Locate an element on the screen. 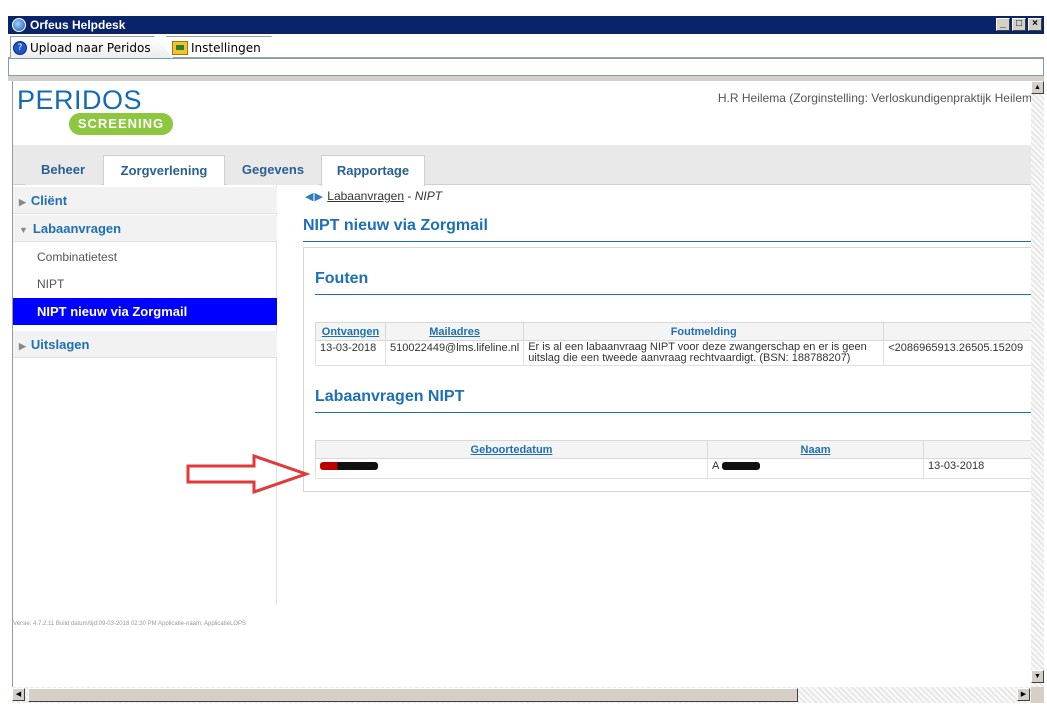 The height and width of the screenshot is (713, 1047). column-header-ontvangen: Ontvangen is located at coordinates (350, 331).